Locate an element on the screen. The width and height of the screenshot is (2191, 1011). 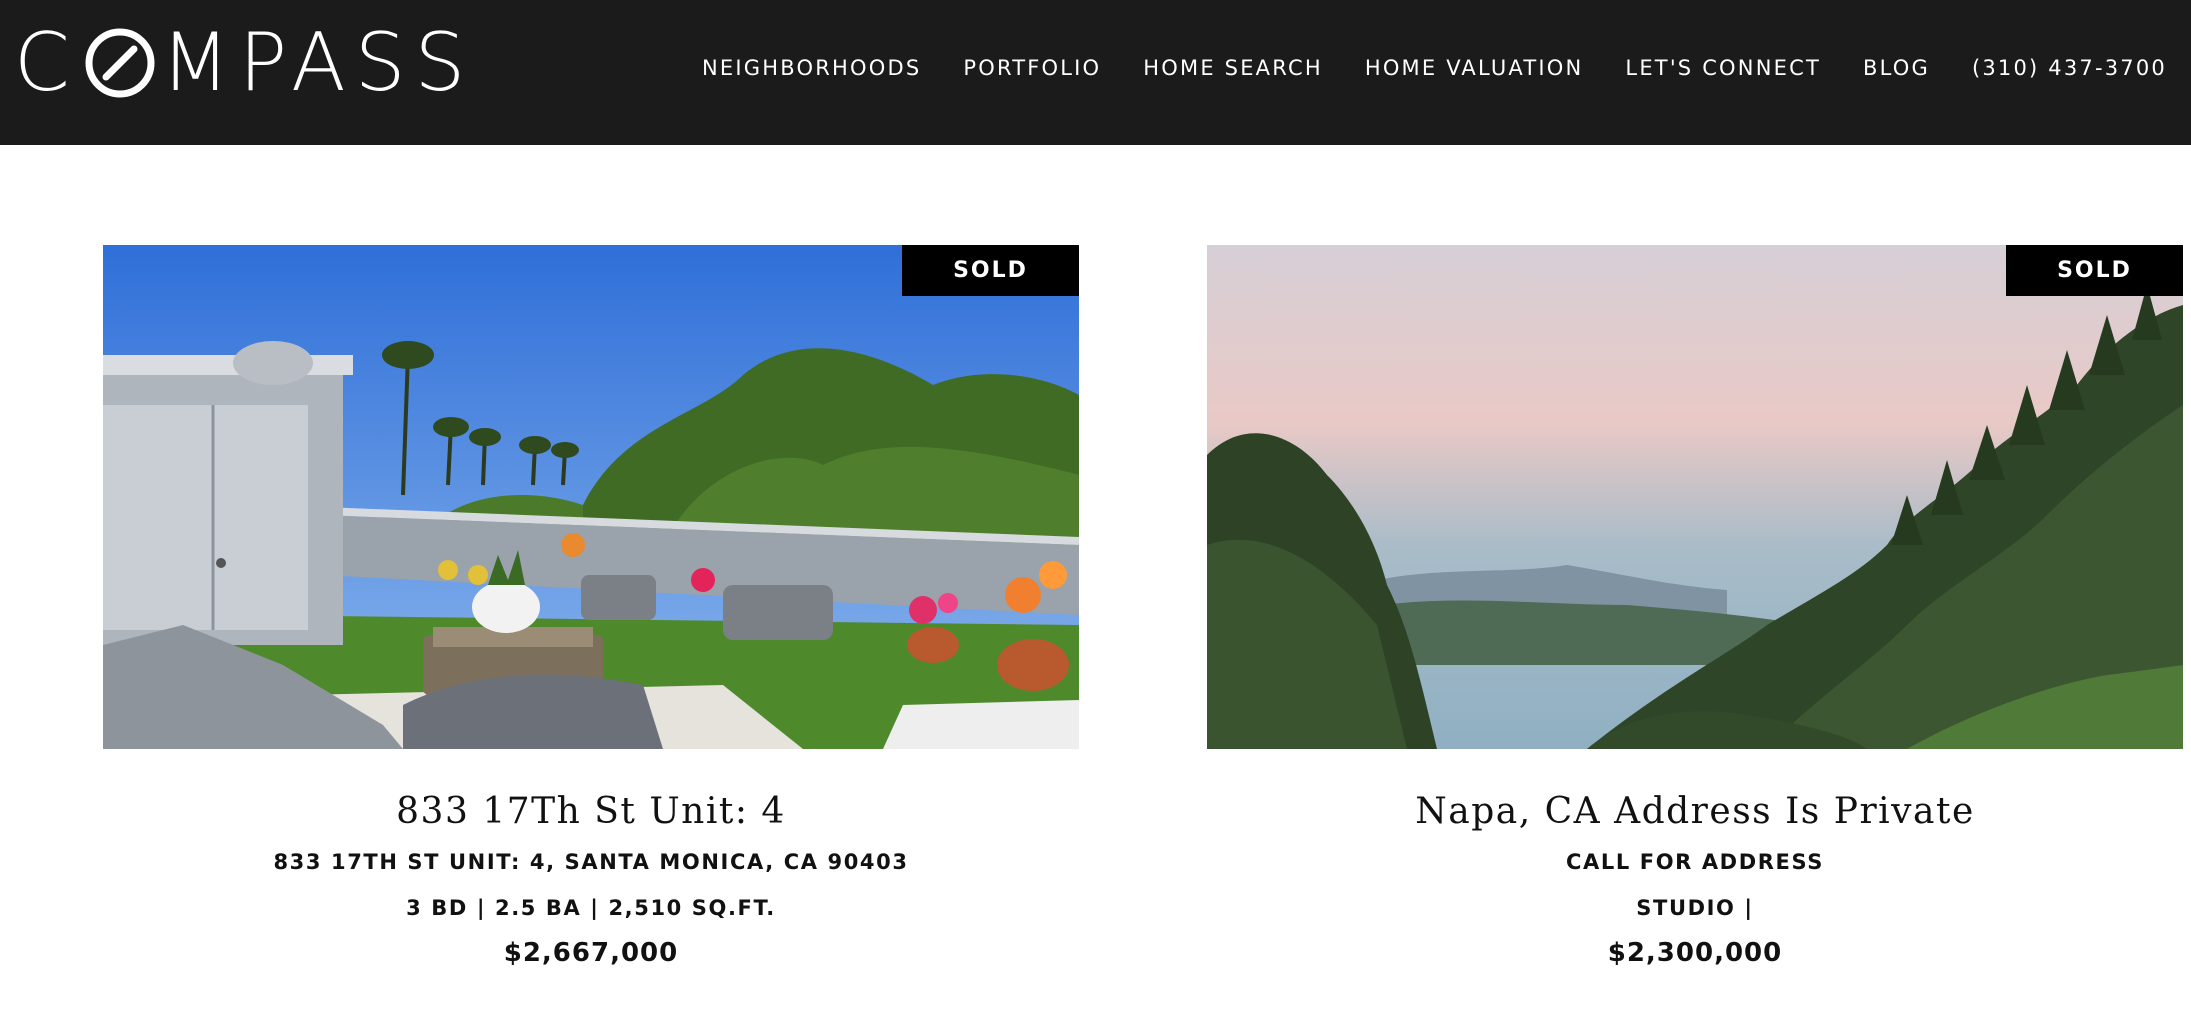
listing-price: $2,300,000 is located at coordinates (1695, 953).